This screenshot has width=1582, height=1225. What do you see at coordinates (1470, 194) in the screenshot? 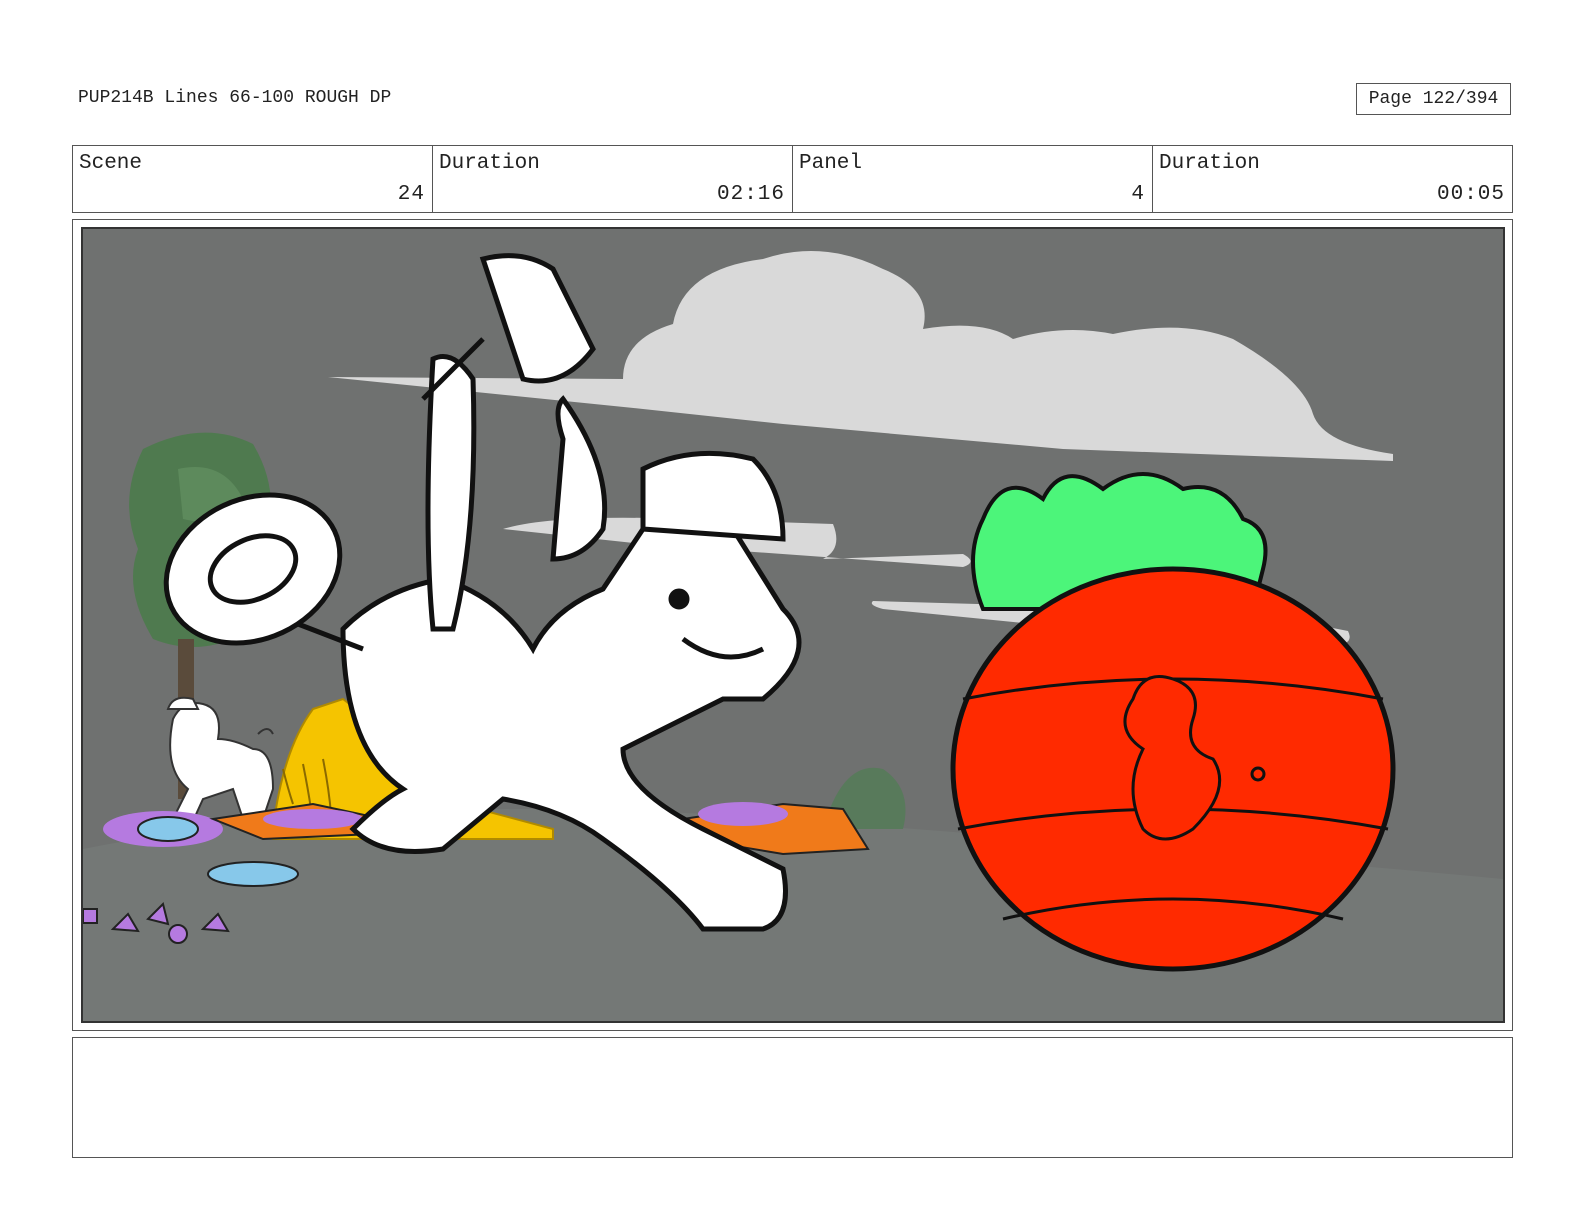
I see `panel-duration-value: 00:05` at bounding box center [1470, 194].